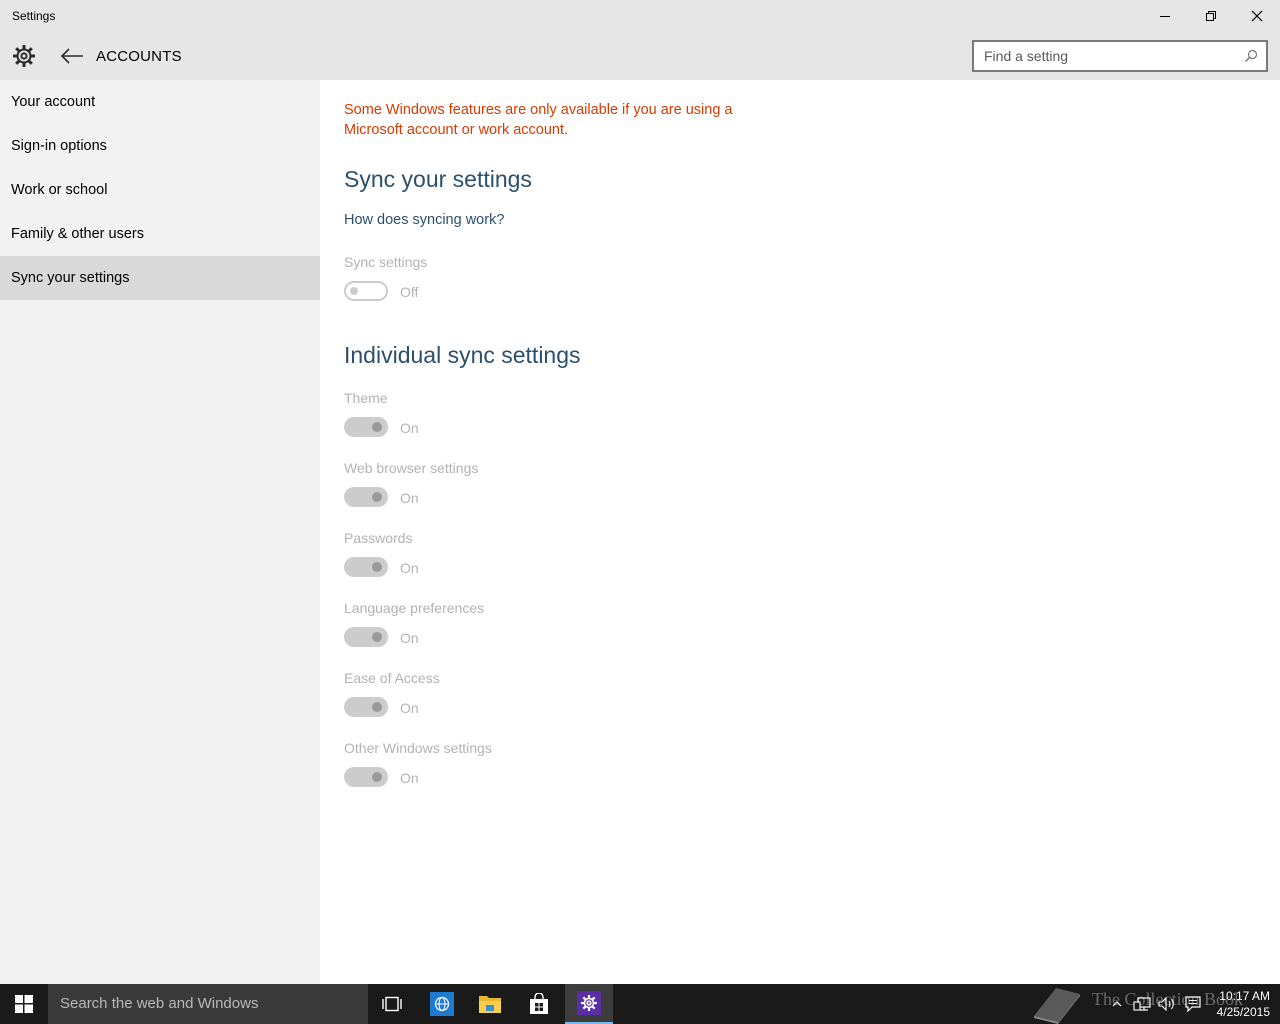  What do you see at coordinates (409, 708) in the screenshot?
I see `ease-of-access-state: On` at bounding box center [409, 708].